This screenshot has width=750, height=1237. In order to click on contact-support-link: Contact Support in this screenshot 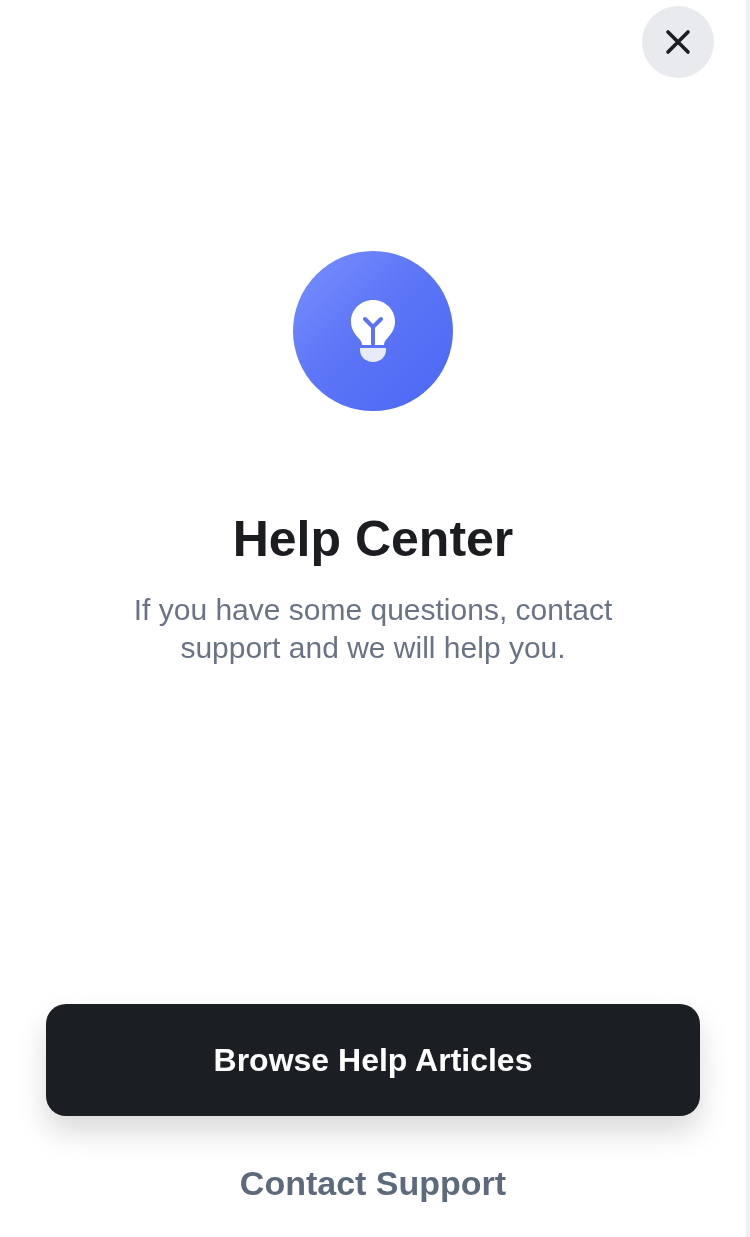, I will do `click(373, 1183)`.